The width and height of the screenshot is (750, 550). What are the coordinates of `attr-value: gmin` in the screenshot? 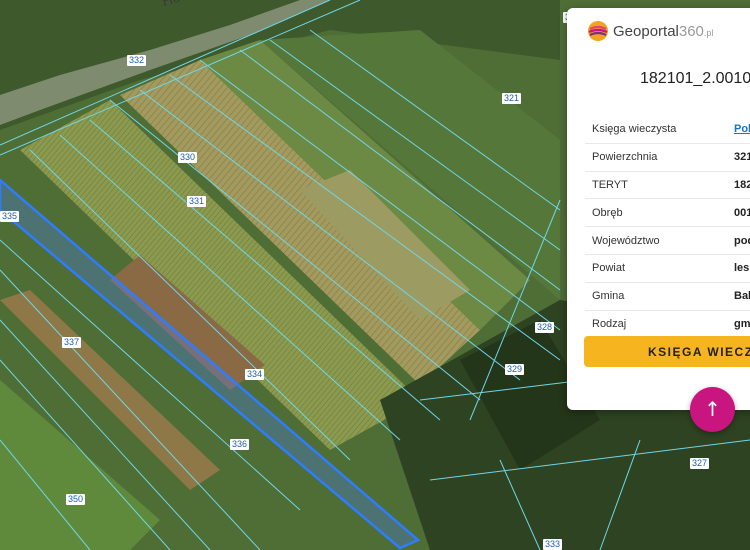 It's located at (742, 323).